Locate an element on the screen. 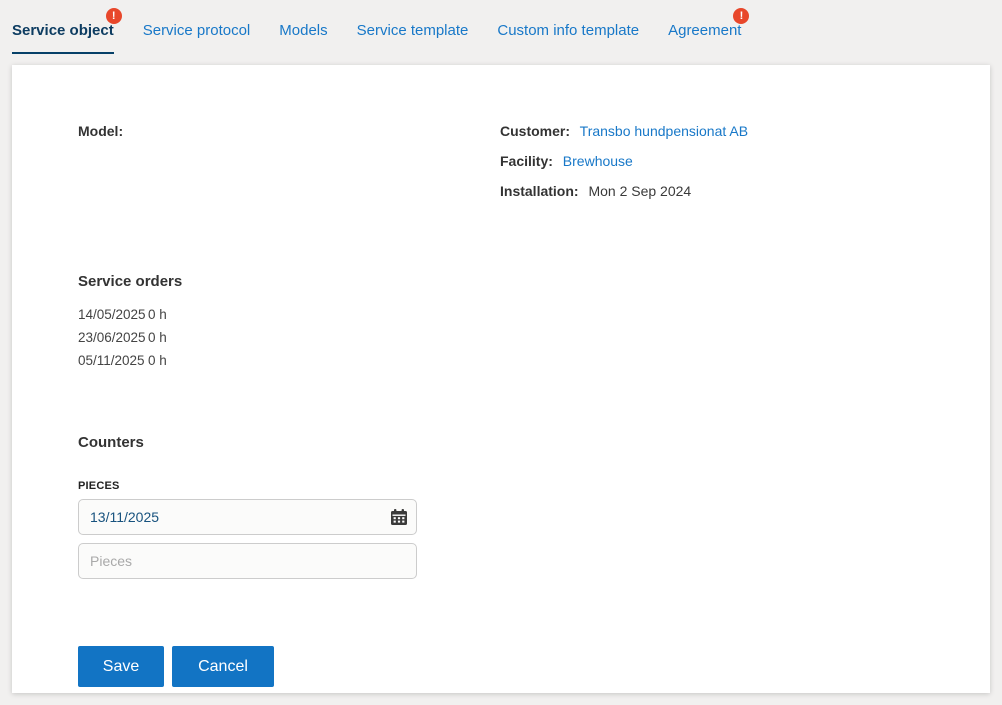 This screenshot has height=705, width=1002. form-actions: Save Cancel is located at coordinates (514, 666).